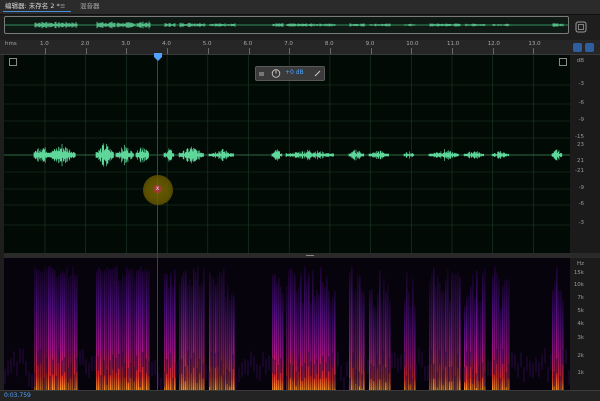 This screenshot has height=401, width=600. Describe the element at coordinates (300, 7) in the screenshot. I see `document-tab-bar: 编辑器: 未存名 2 * ≡ 混音器` at that location.